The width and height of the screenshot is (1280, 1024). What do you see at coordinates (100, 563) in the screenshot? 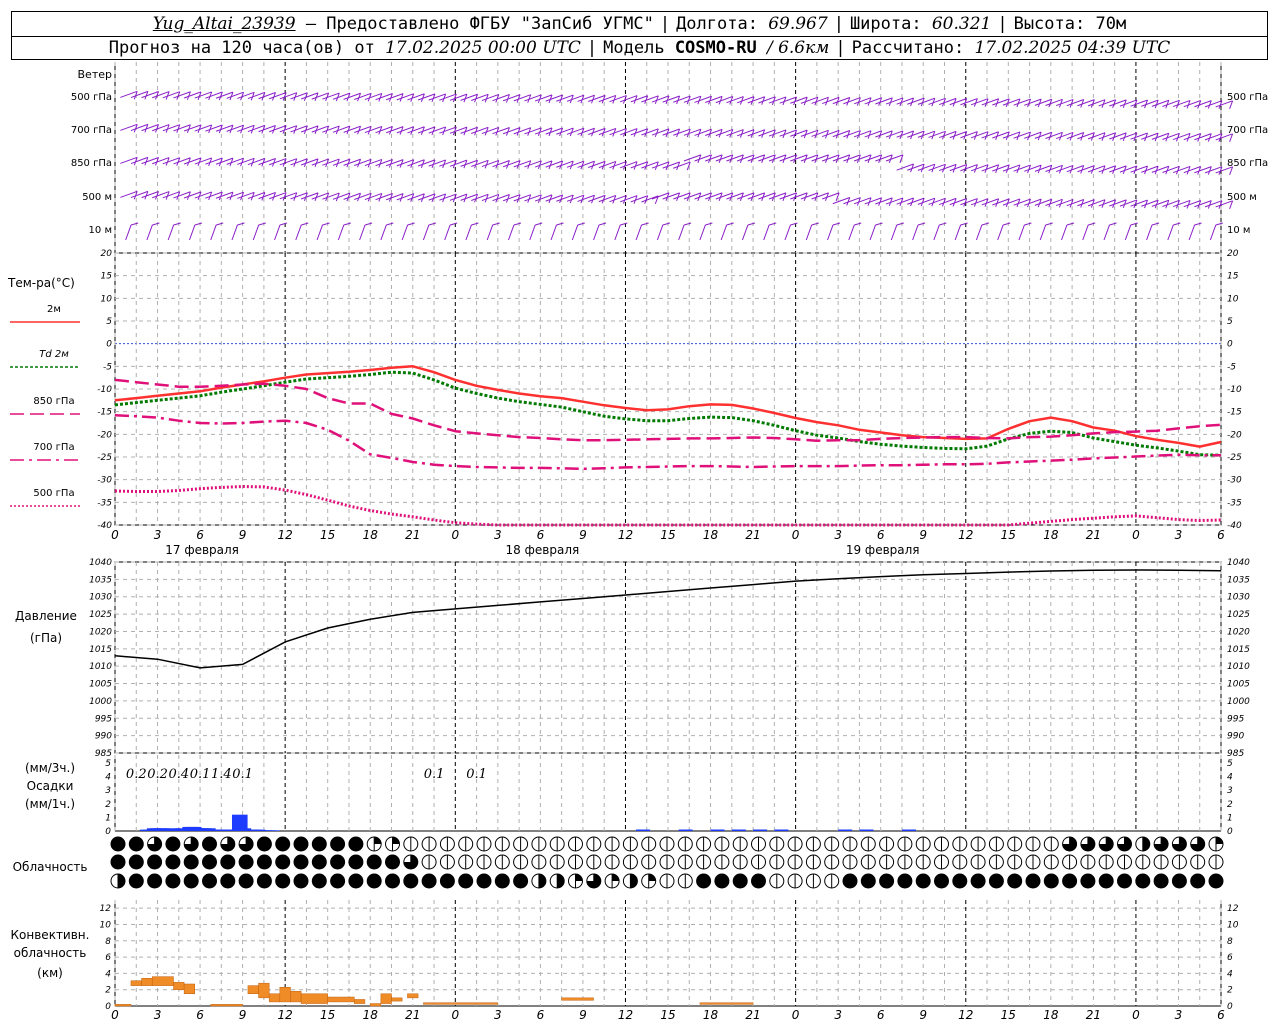
I see `pressure-ytick-left: 1040` at bounding box center [100, 563].